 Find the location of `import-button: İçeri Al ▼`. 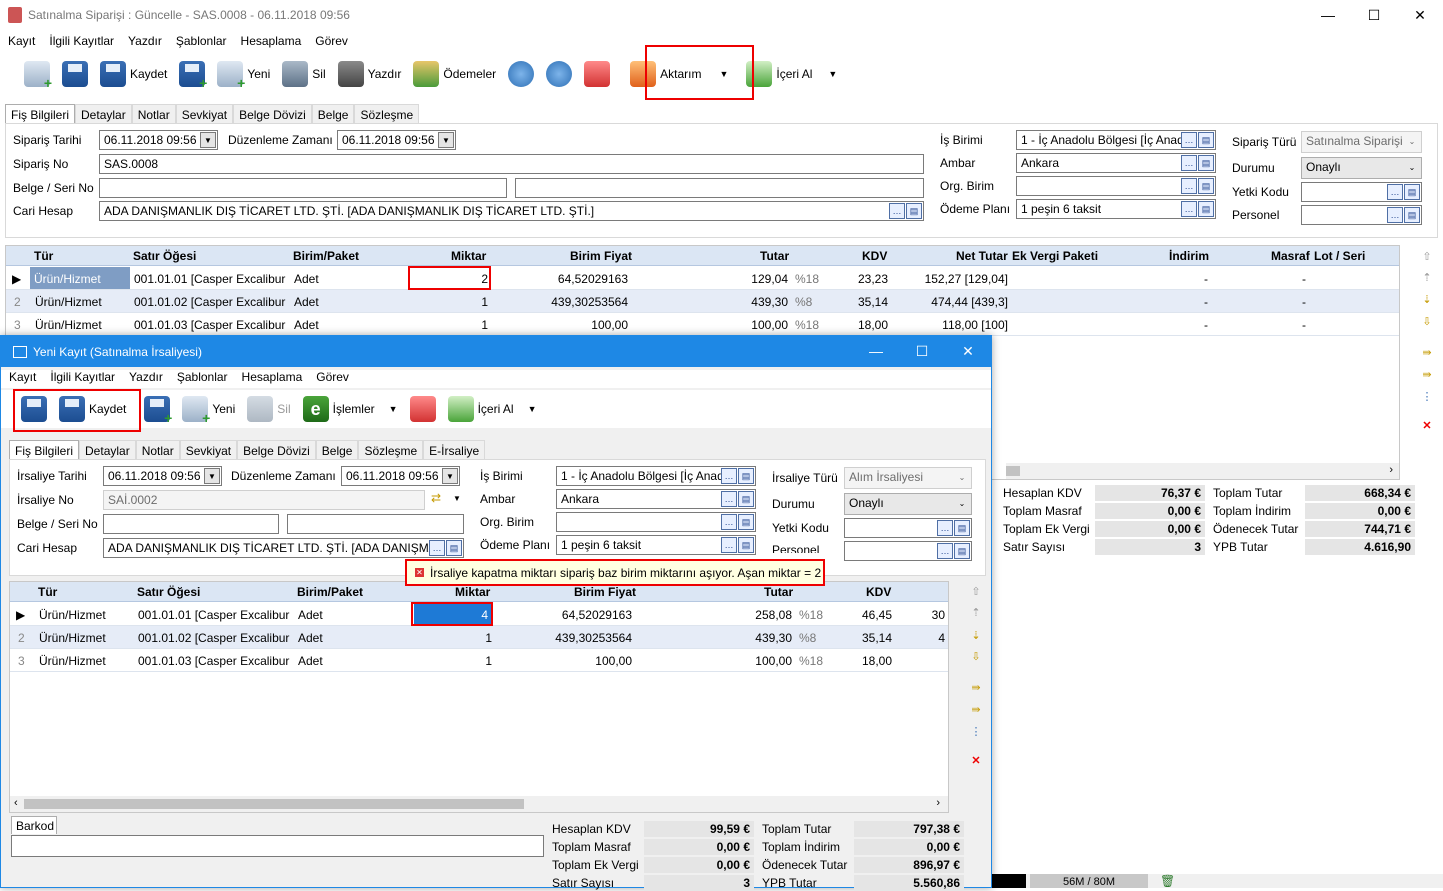

import-button: İçeri Al ▼ is located at coordinates (791, 74).